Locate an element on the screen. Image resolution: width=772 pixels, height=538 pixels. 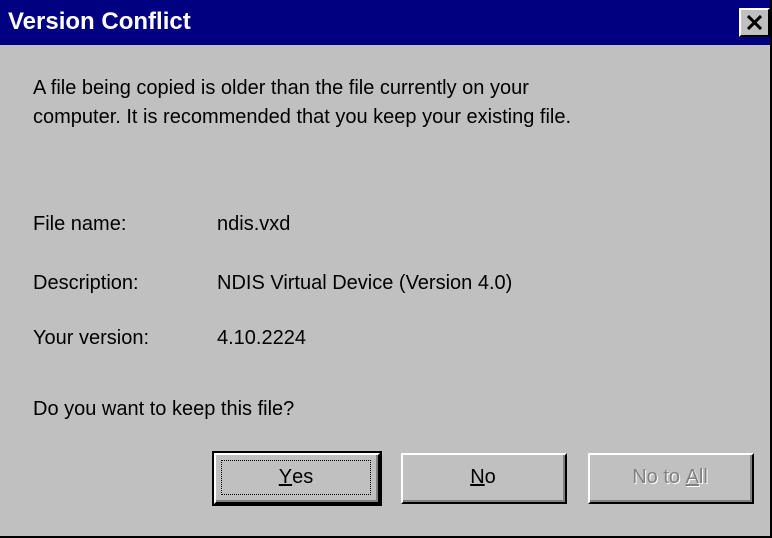
yes-mnemonic: Y is located at coordinates (285, 477).